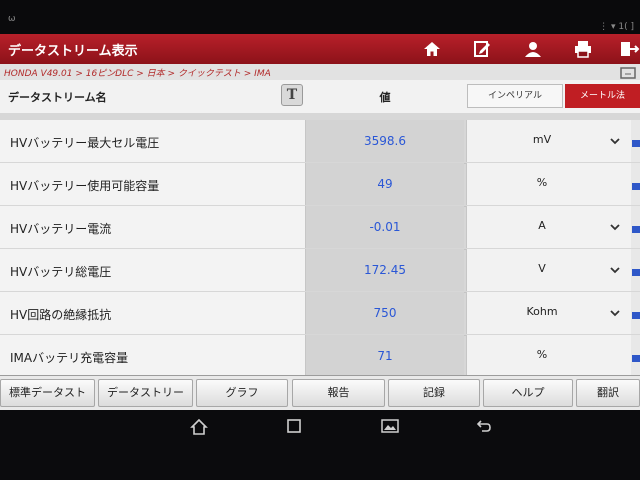 The height and width of the screenshot is (480, 640). What do you see at coordinates (549, 227) in the screenshot?
I see `unit-select: A` at bounding box center [549, 227].